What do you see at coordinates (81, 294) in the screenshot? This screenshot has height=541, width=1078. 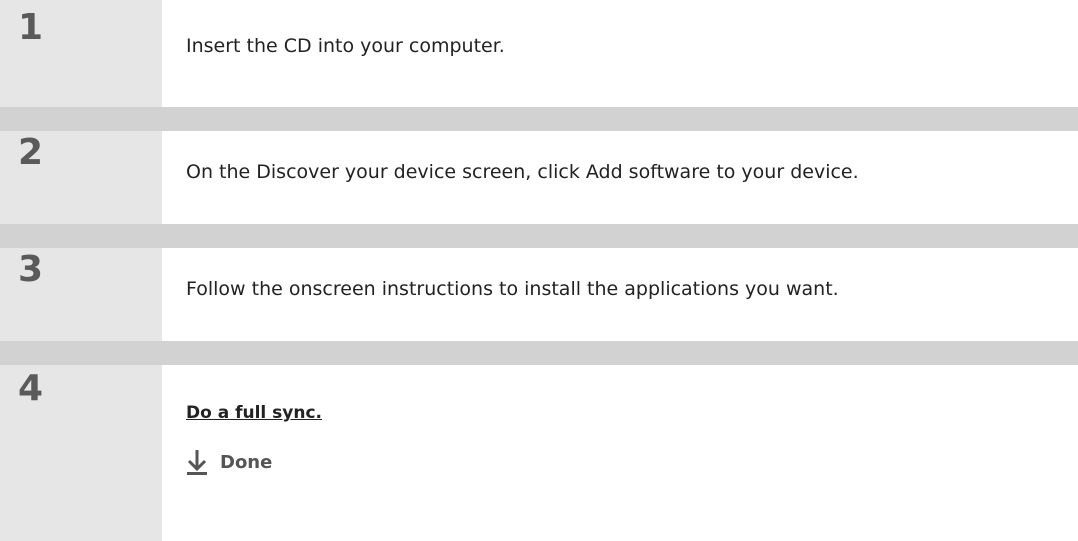 I see `step-number: 3` at bounding box center [81, 294].